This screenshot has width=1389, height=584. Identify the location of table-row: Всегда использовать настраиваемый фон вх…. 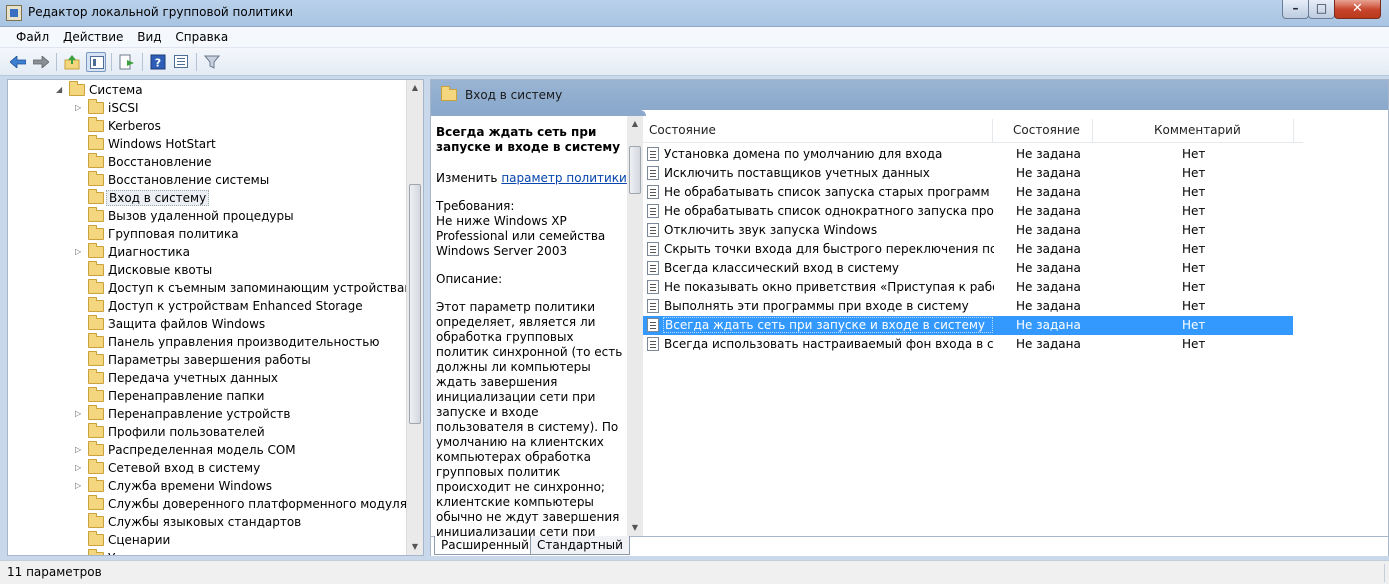
(968, 344).